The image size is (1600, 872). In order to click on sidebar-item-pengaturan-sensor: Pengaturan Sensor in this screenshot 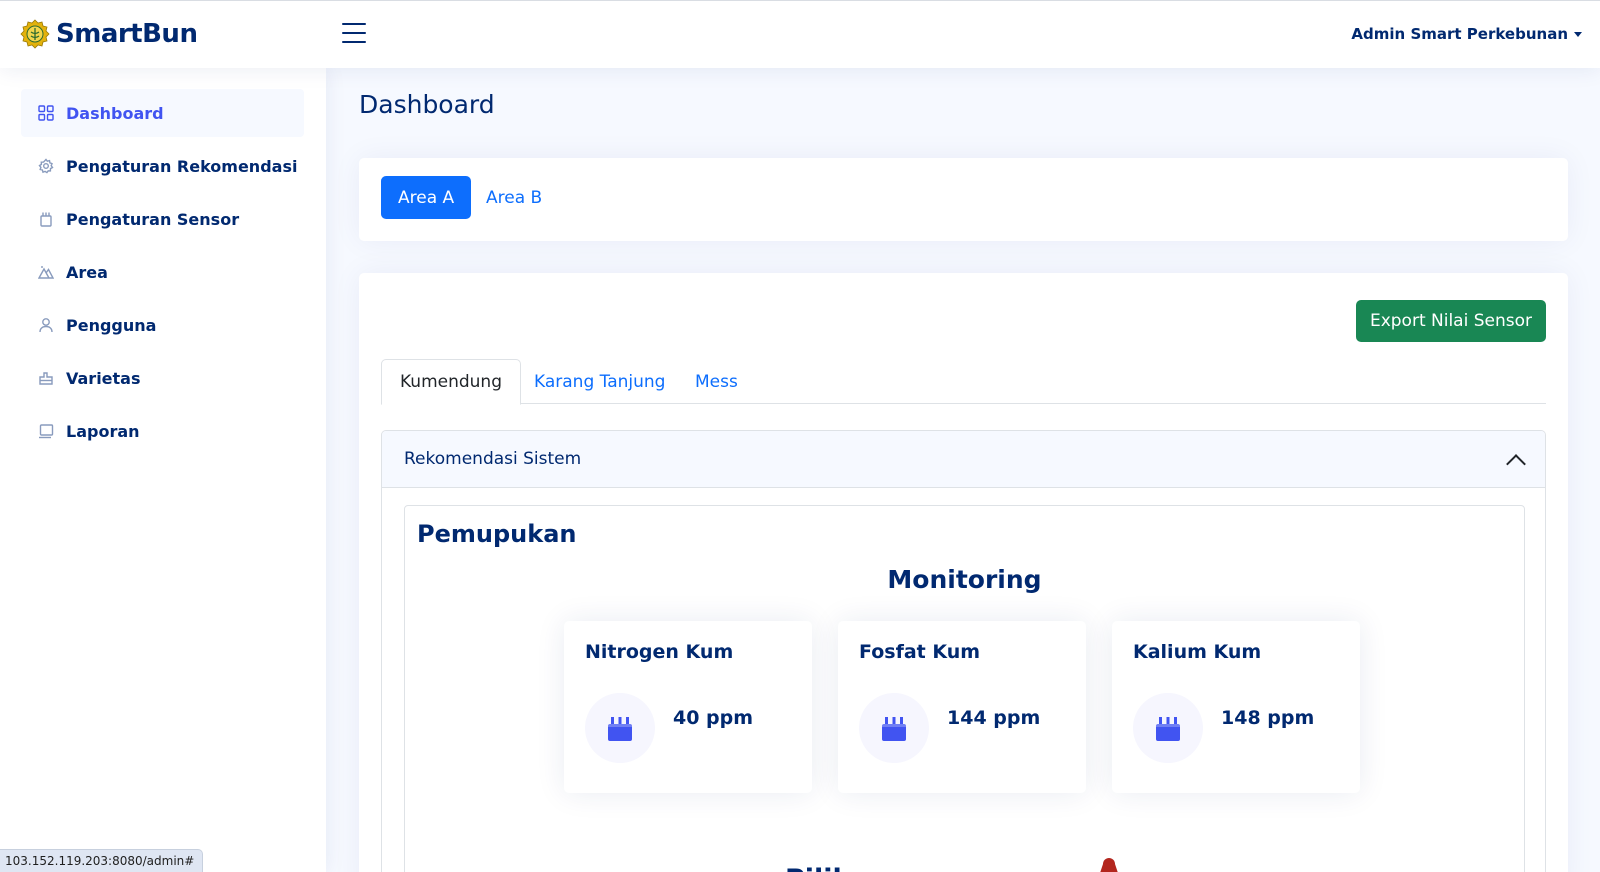, I will do `click(162, 219)`.